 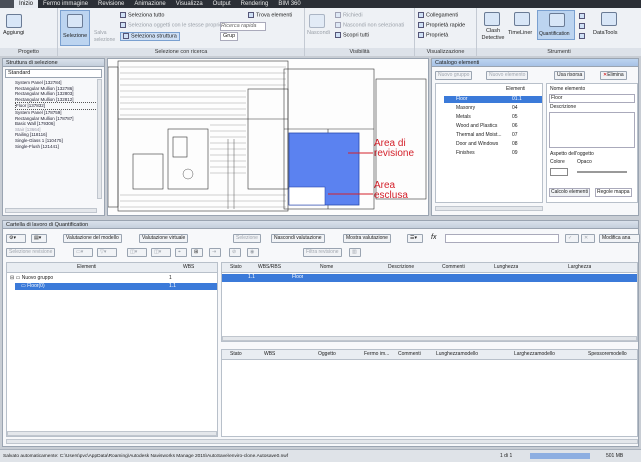 What do you see at coordinates (58, 106) in the screenshot?
I see `tree-item-selected: Floor [137832]` at bounding box center [58, 106].